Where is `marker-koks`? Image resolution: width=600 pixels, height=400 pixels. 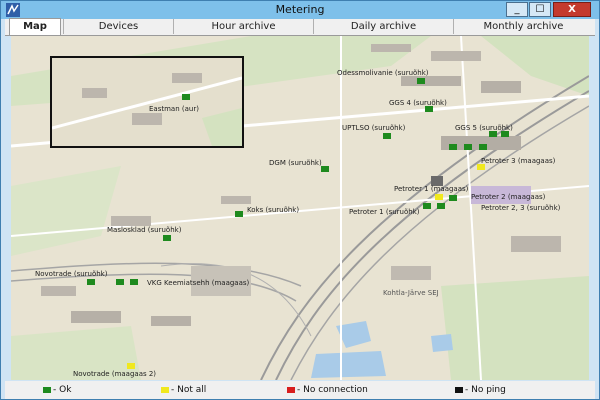
marker-koks is located at coordinates (239, 214).